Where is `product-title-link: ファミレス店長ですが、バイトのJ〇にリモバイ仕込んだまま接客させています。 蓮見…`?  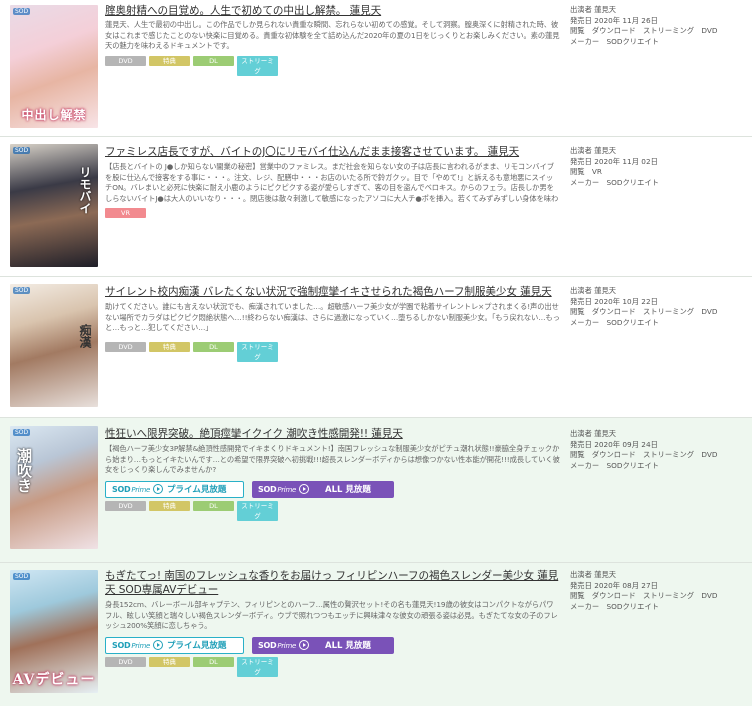
product-title-link: ファミレス店長ですが、バイトのJ〇にリモバイ仕込んだまま接客させています。 蓮見… is located at coordinates (332, 152).